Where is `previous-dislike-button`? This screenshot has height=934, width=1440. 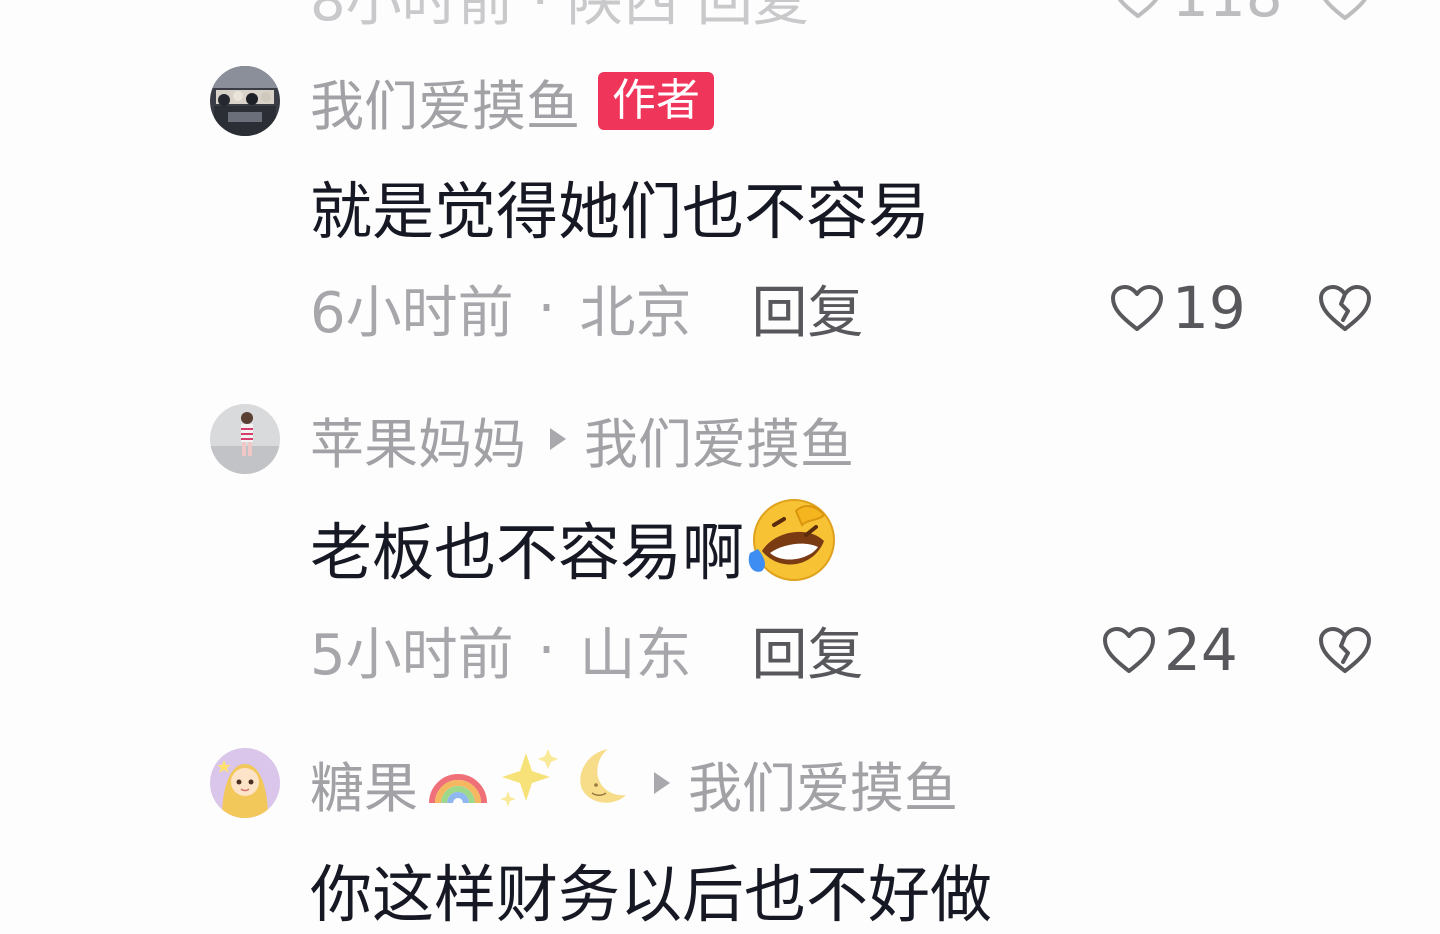 previous-dislike-button is located at coordinates (1345, 13).